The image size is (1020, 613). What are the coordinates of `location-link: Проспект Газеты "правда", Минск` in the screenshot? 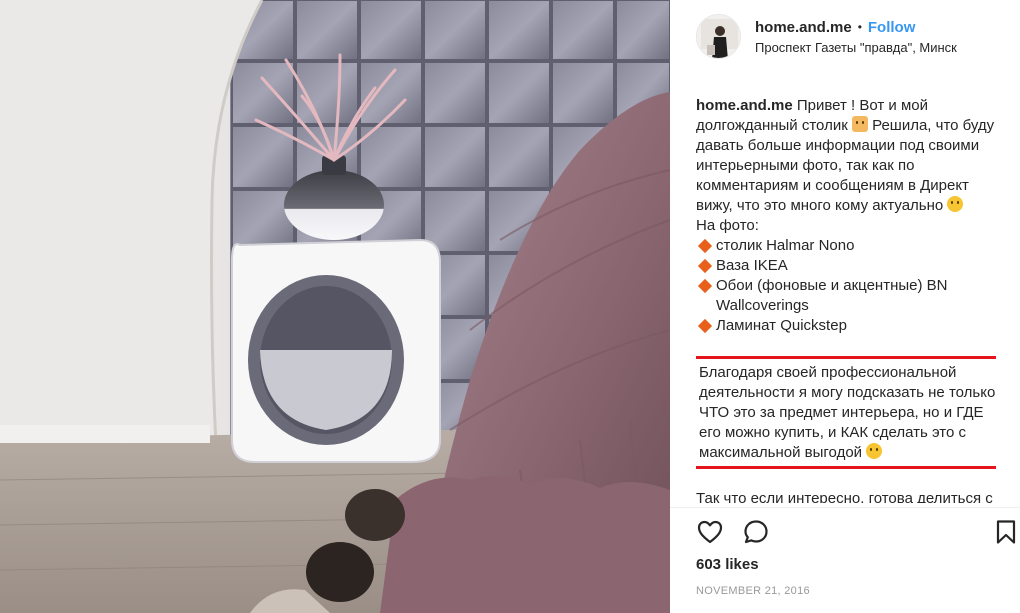 It's located at (856, 47).